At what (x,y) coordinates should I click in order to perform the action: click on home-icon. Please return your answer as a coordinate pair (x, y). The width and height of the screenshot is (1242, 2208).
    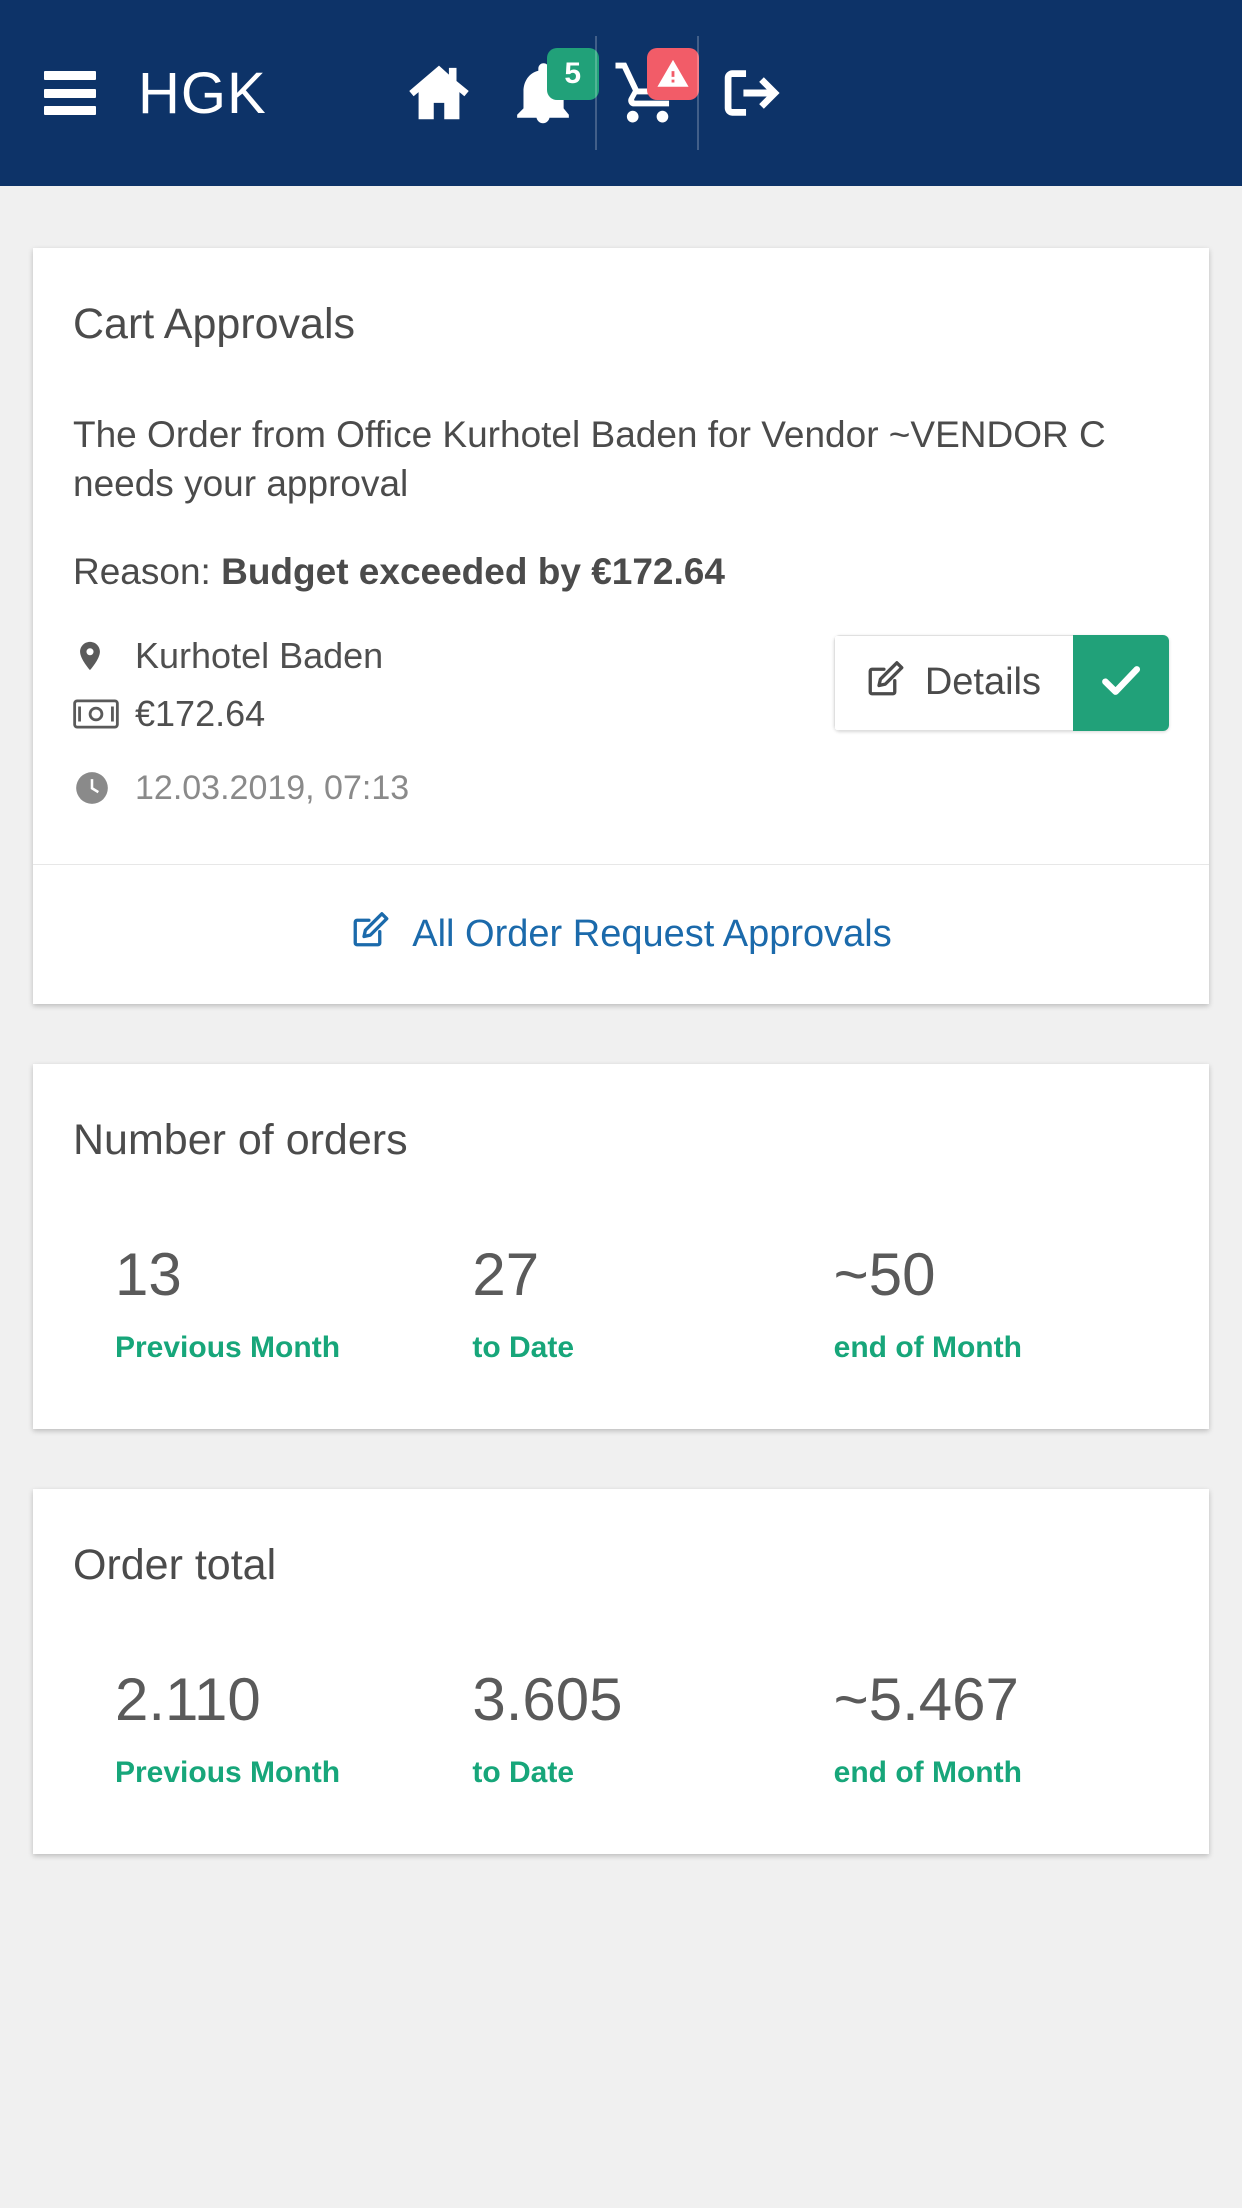
    Looking at the image, I should click on (439, 93).